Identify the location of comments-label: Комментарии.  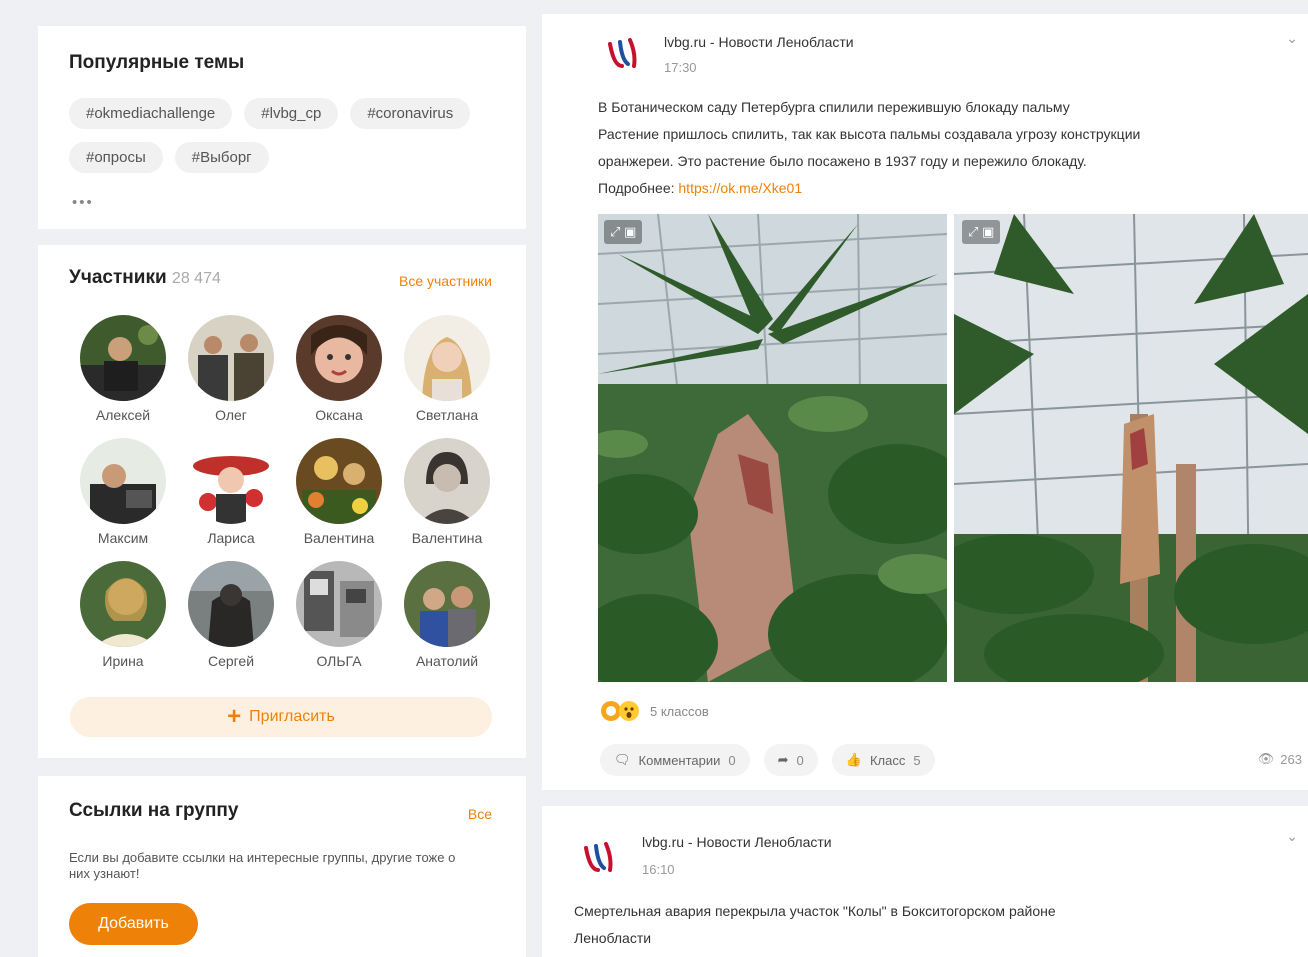
(679, 760).